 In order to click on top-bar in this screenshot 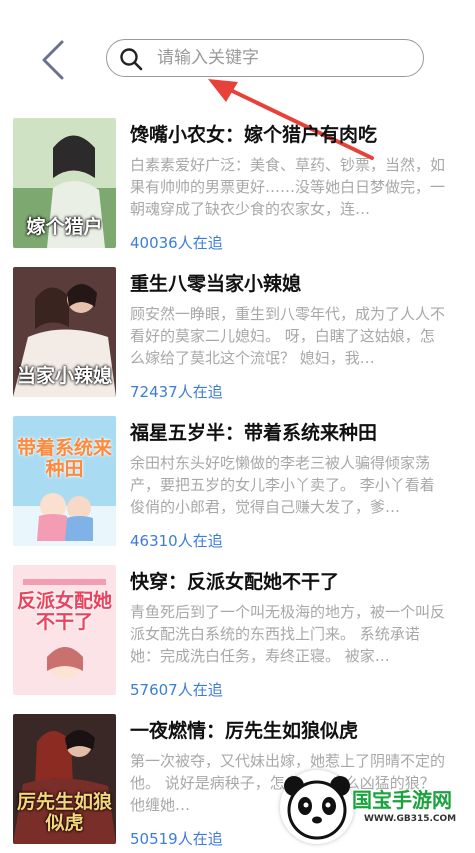, I will do `click(237, 55)`.